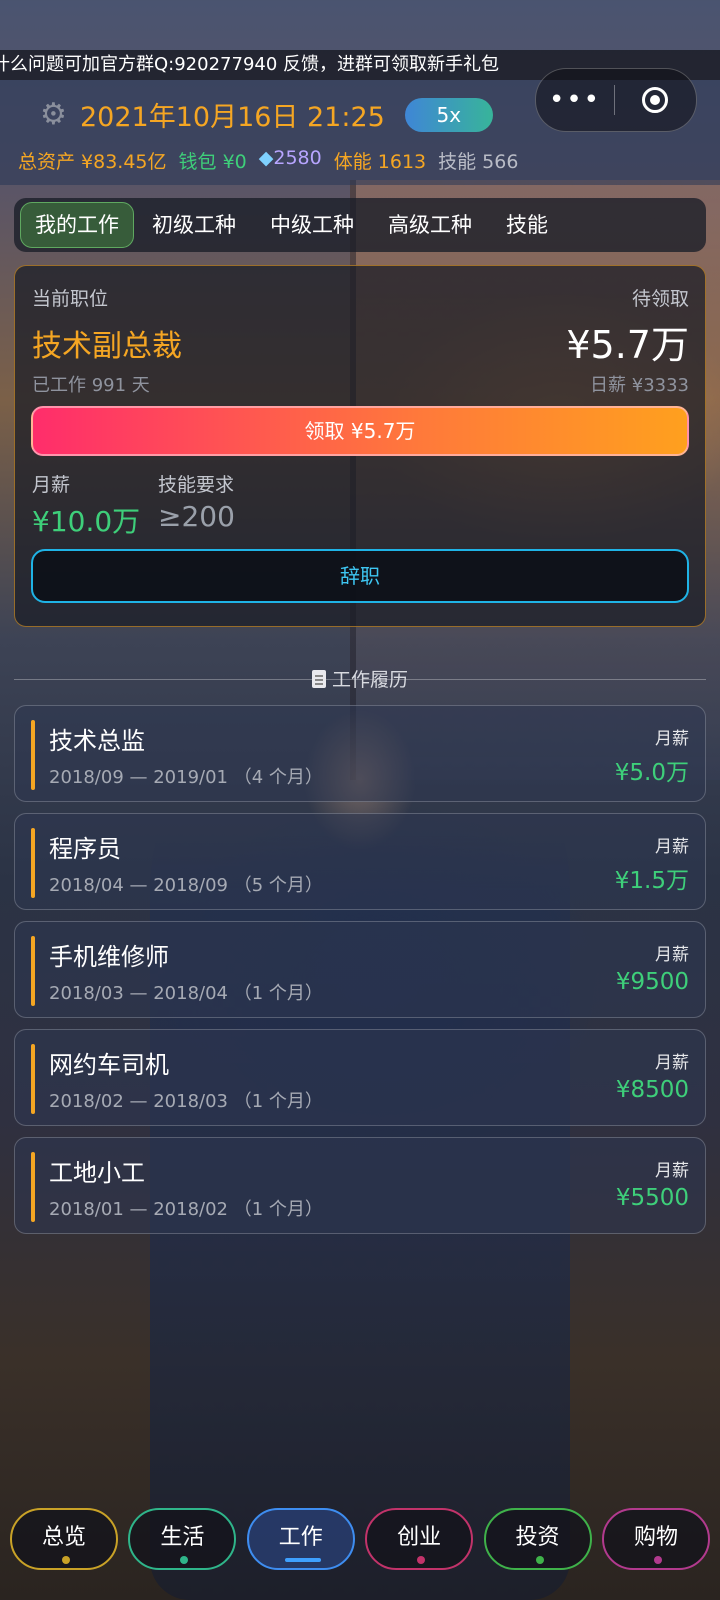 Image resolution: width=720 pixels, height=1600 pixels. Describe the element at coordinates (360, 1077) in the screenshot. I see `list-item: 网约车司机 2018/02 — 2018/03 （1 个月） 月薪 ¥8500` at that location.